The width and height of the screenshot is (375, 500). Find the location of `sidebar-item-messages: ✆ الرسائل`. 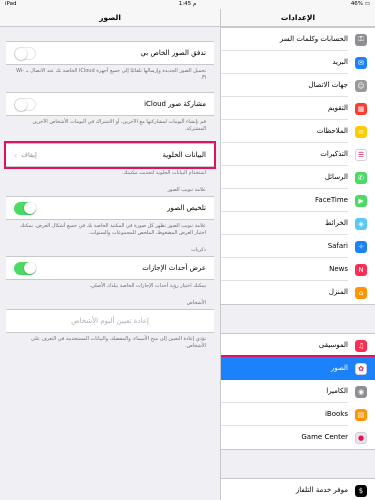

sidebar-item-messages: ✆ الرسائل is located at coordinates (298, 177).